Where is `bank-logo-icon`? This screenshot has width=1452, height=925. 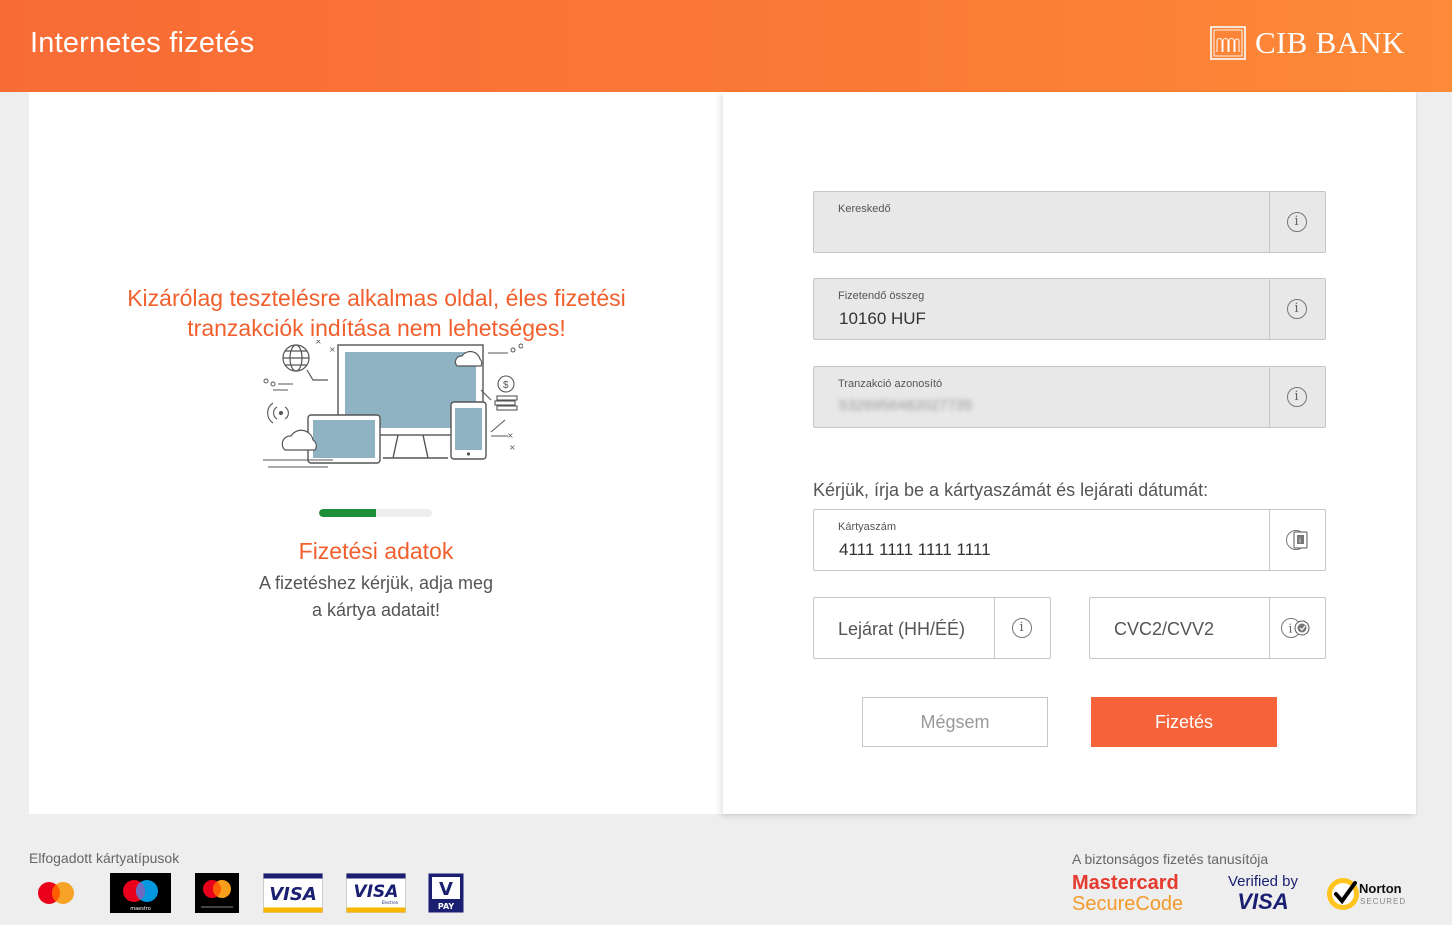 bank-logo-icon is located at coordinates (1228, 43).